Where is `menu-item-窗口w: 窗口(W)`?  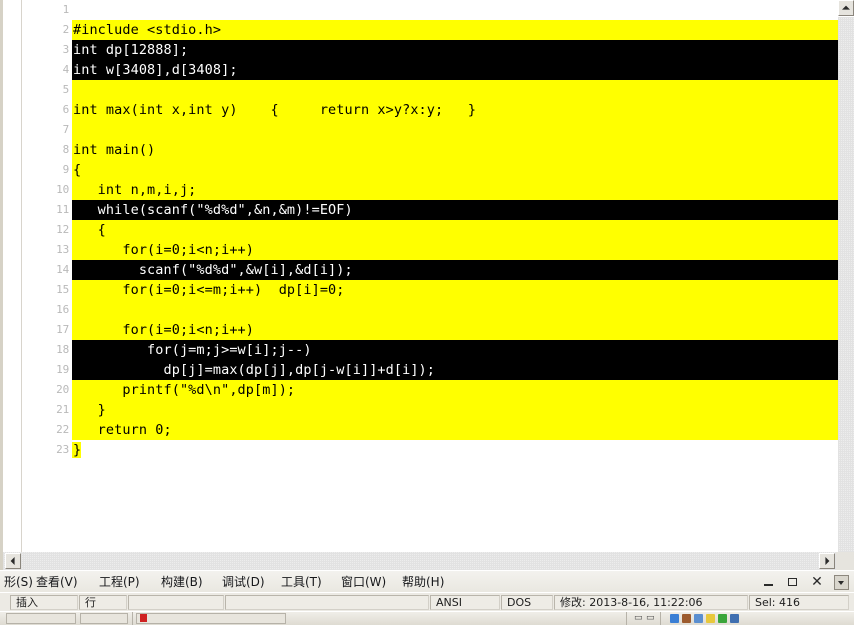 menu-item-窗口w: 窗口(W) is located at coordinates (363, 582).